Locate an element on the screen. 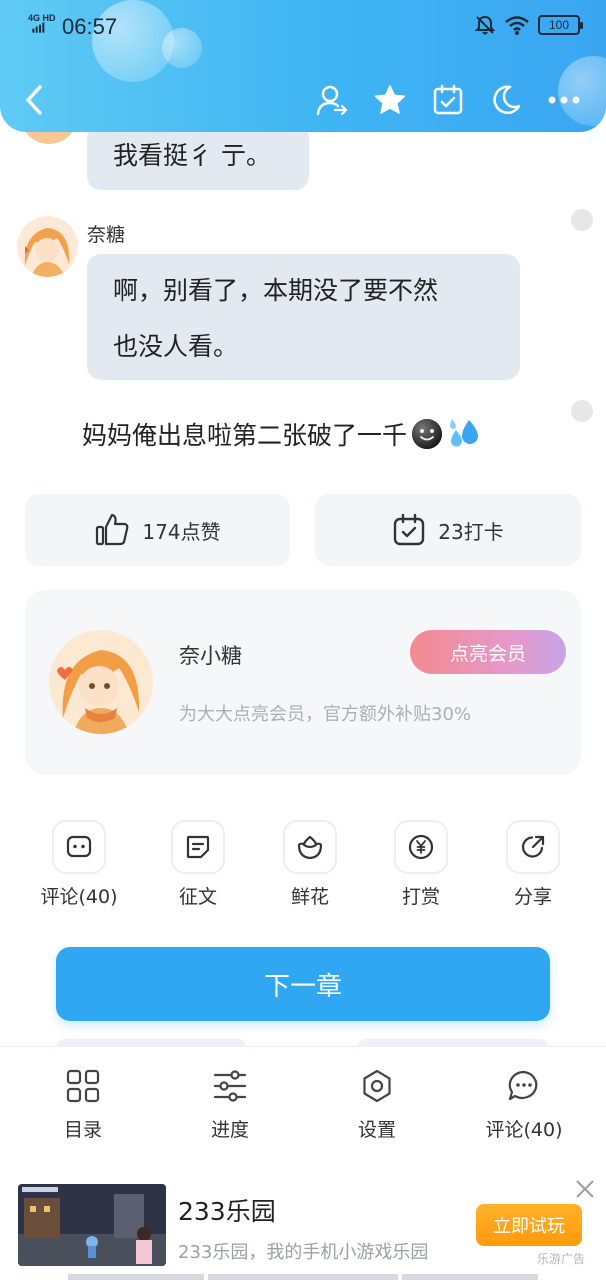  message-bubble: 啊，别看了，本期没了要不然 也没人看。 is located at coordinates (303, 317).